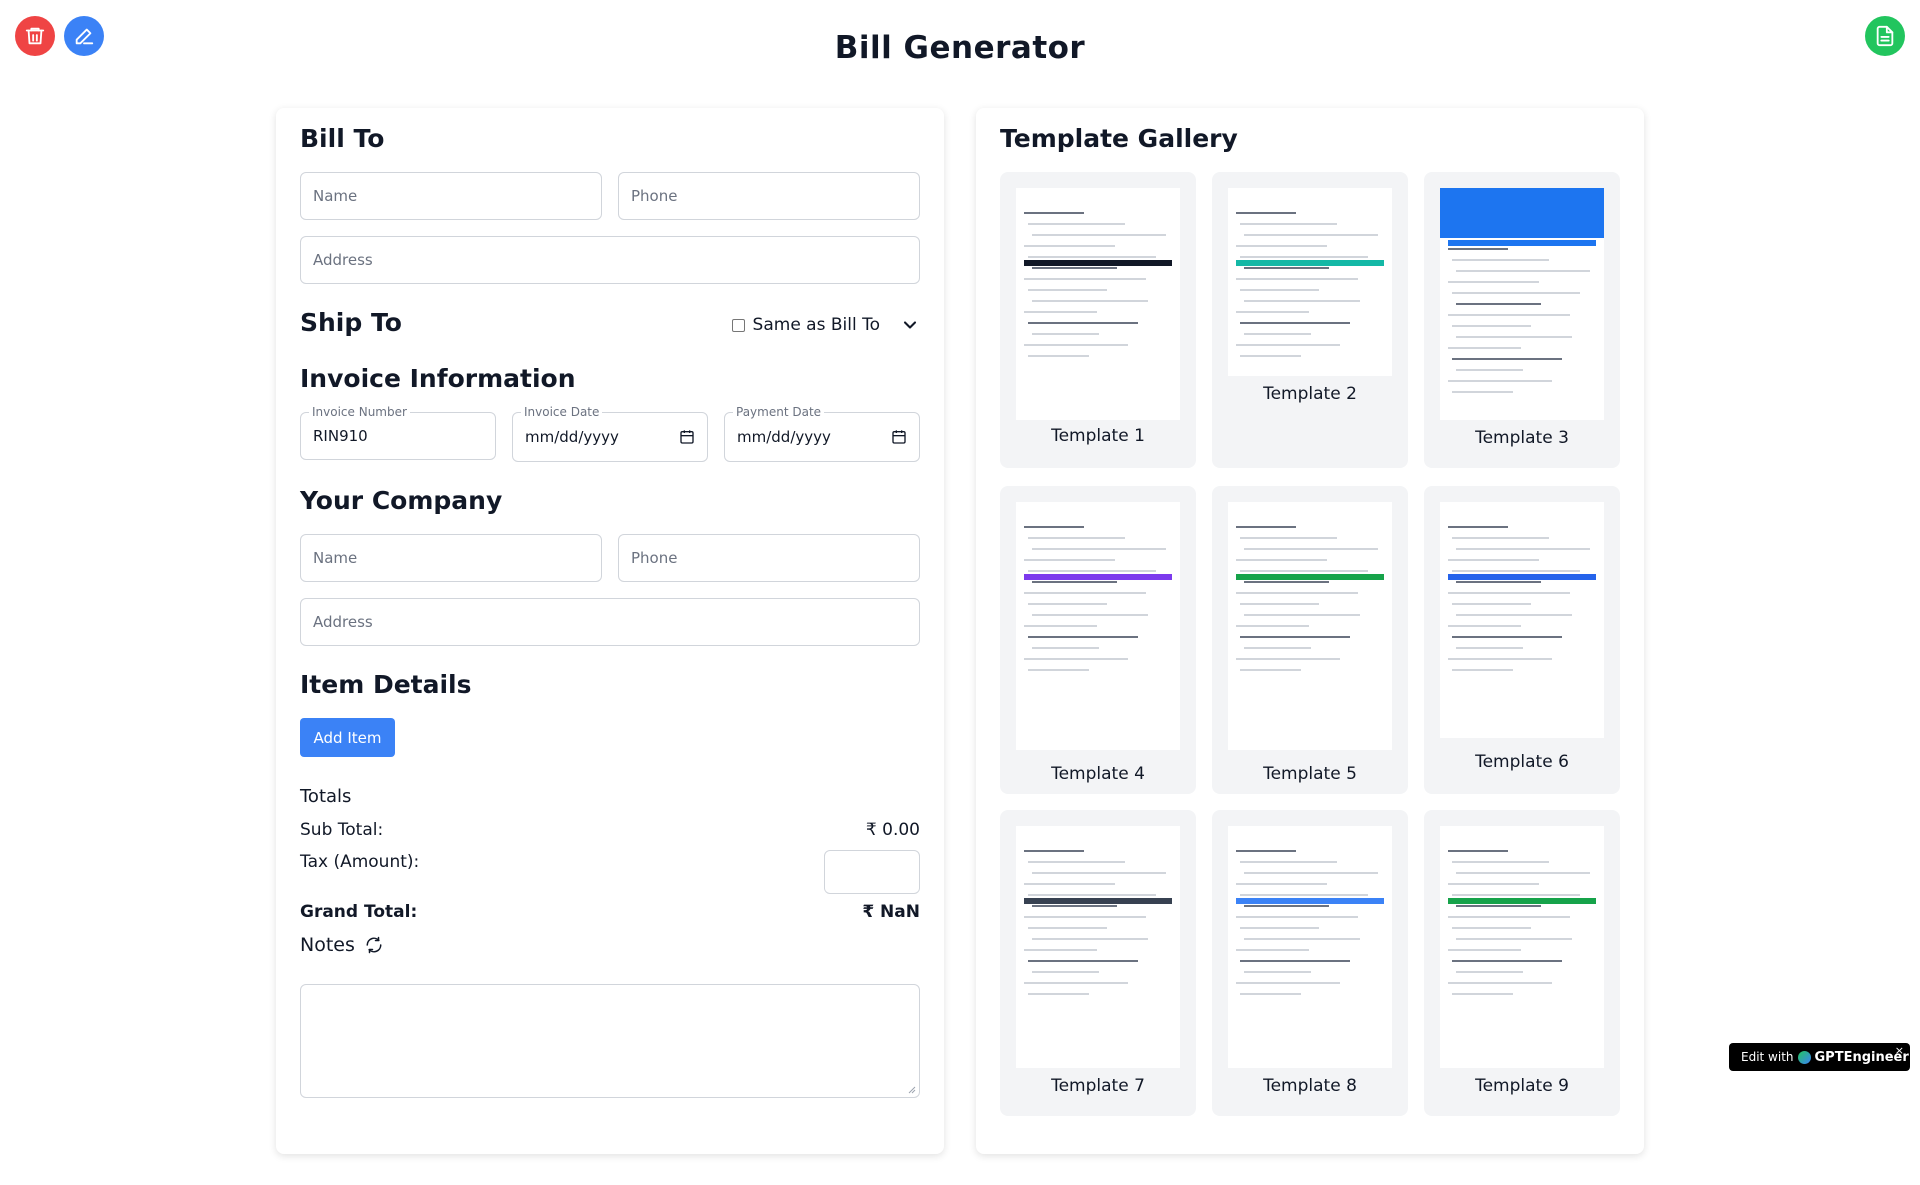 This screenshot has width=1920, height=1185. I want to click on tax-amount-input, so click(872, 872).